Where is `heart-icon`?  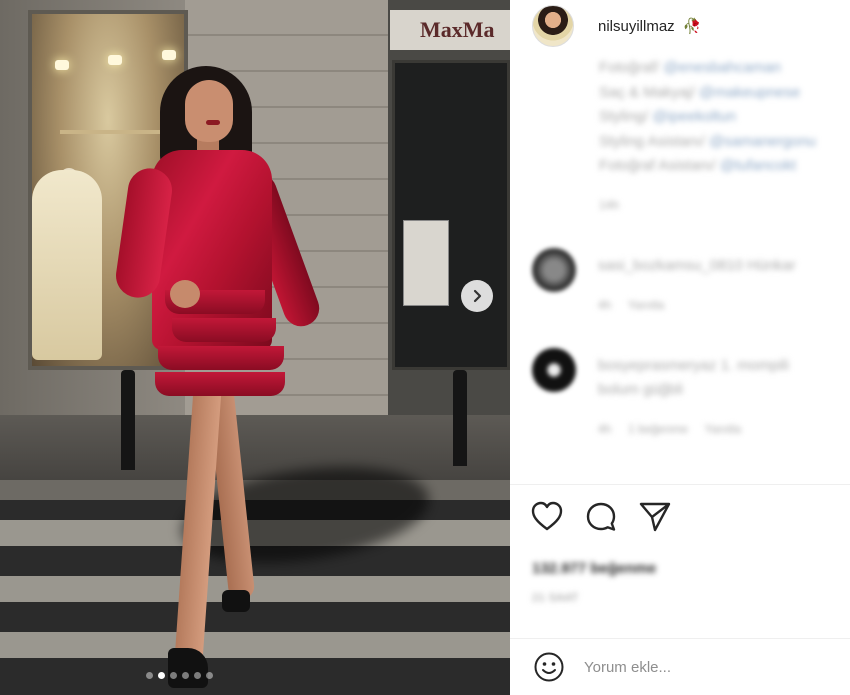
heart-icon is located at coordinates (547, 516).